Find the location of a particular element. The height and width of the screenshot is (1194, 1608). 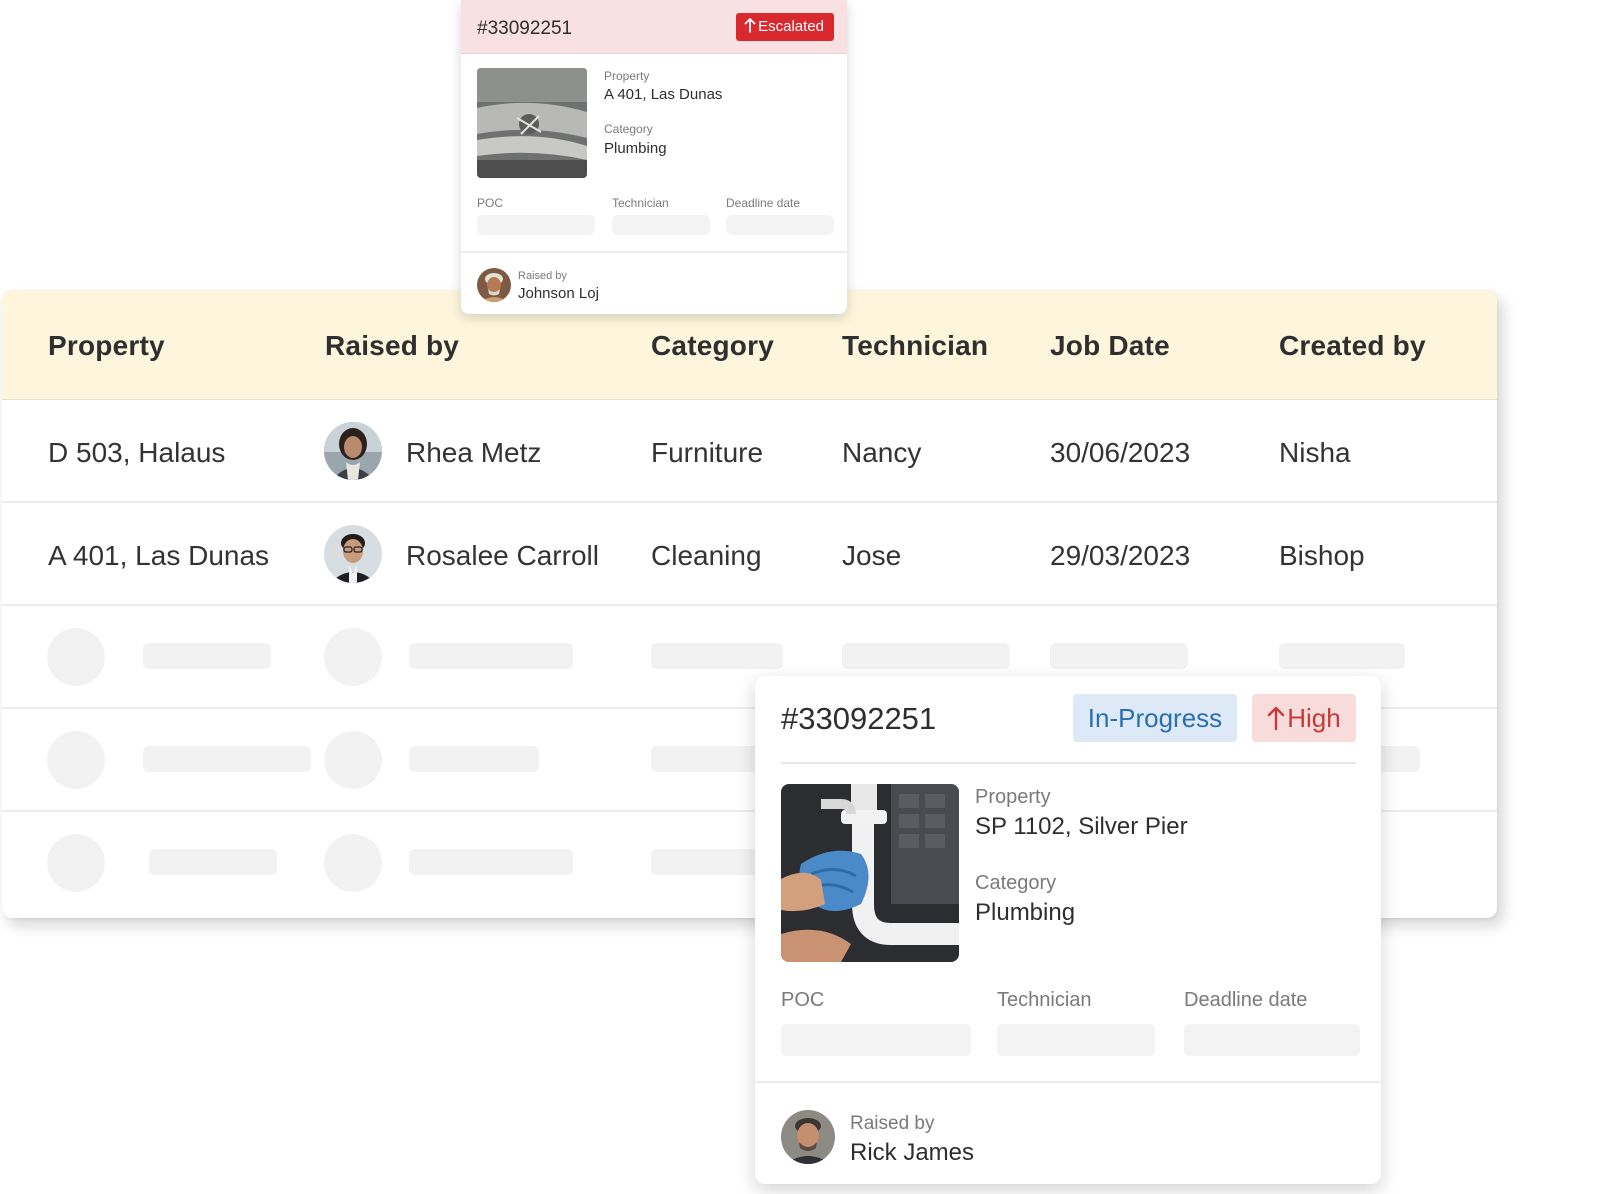

cell-property: D 503, Halaus is located at coordinates (137, 452).